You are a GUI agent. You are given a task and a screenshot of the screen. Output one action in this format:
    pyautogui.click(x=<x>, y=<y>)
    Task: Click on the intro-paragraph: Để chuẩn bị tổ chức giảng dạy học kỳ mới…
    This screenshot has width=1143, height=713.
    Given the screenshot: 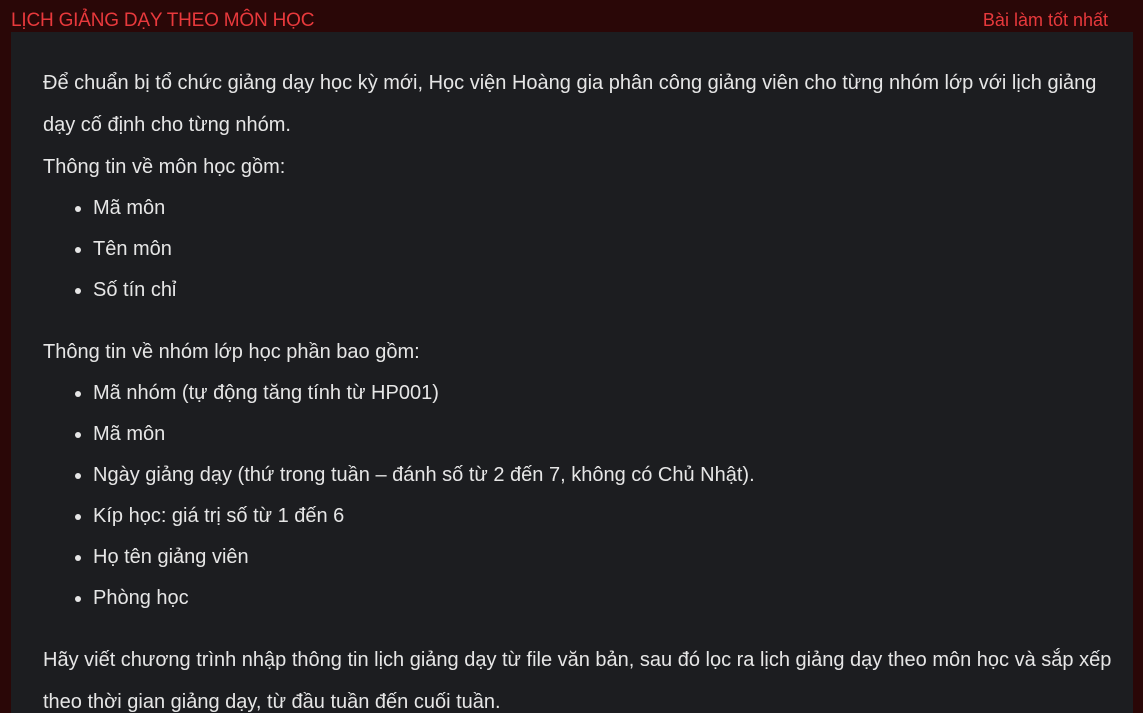 What is the action you would take?
    pyautogui.click(x=570, y=104)
    